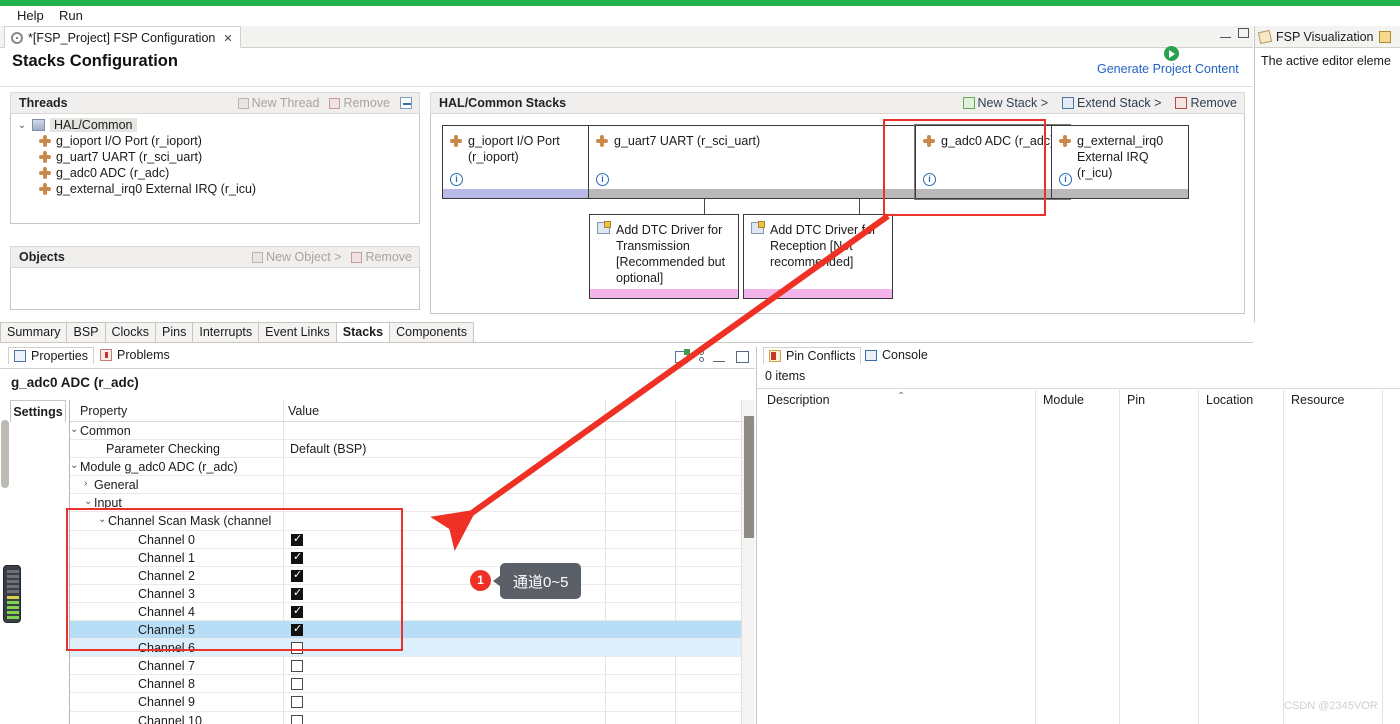  Describe the element at coordinates (406, 702) in the screenshot. I see `property-row: Channel 9` at that location.